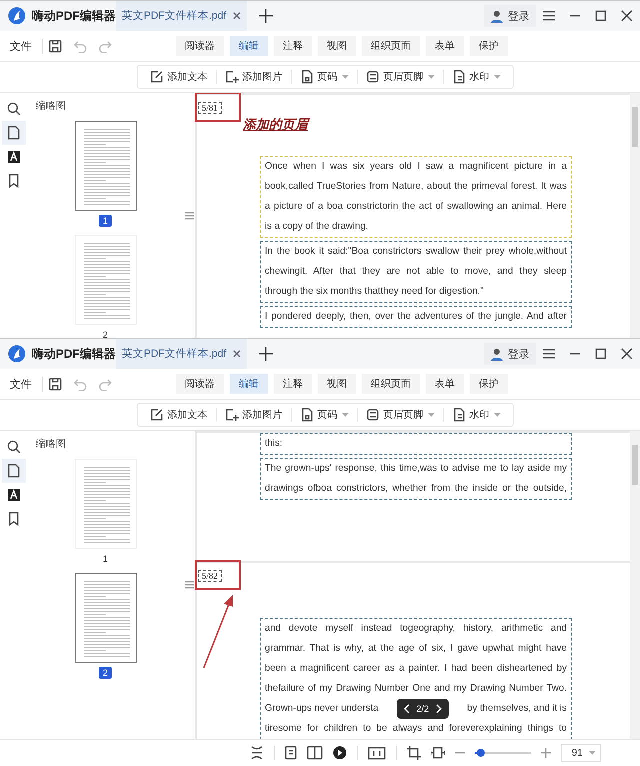 The height and width of the screenshot is (766, 640). I want to click on crop-icon, so click(414, 753).